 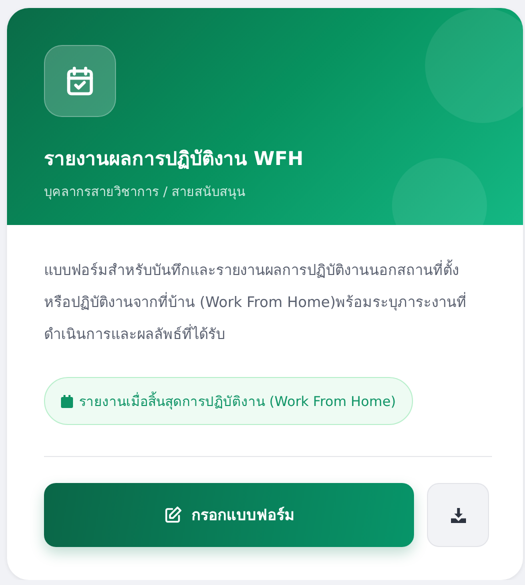 I want to click on fill-form-button: กรอกแบบฟอร์ม, so click(x=229, y=515).